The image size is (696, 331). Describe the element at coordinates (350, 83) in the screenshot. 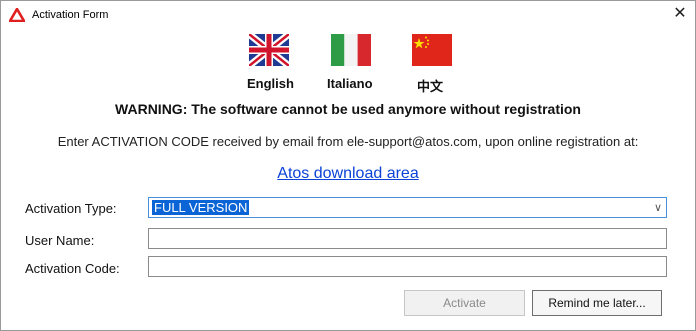

I see `lang-italiano: Italiano` at that location.